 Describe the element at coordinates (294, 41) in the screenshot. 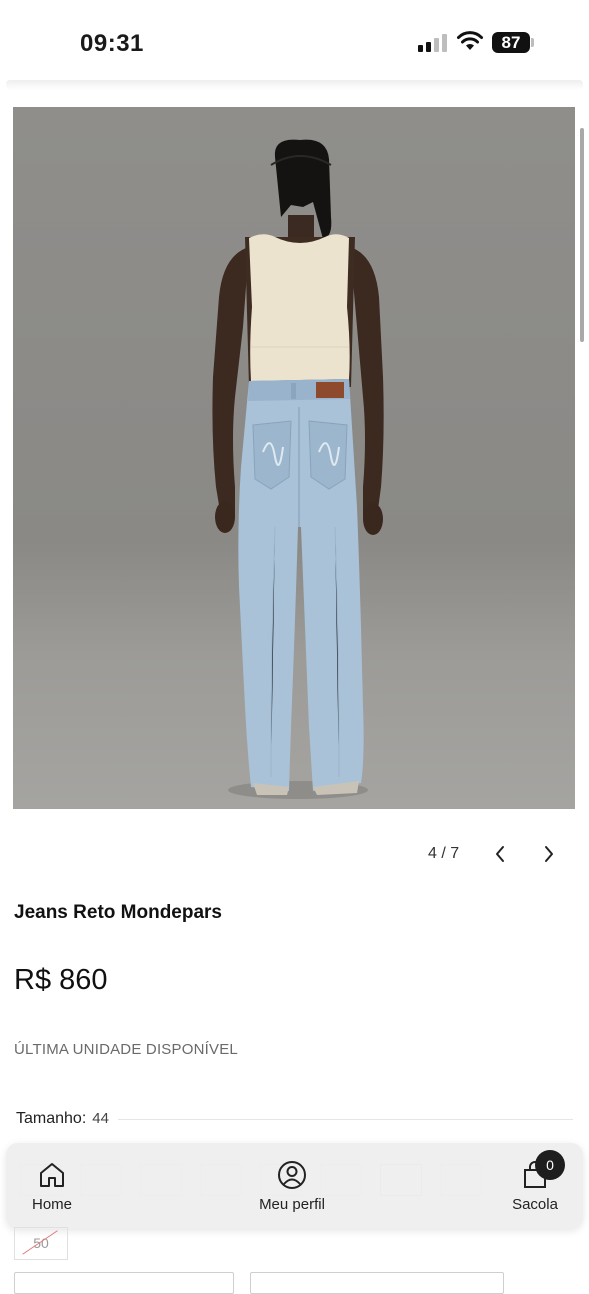

I see `status-bar: 09:31 87` at that location.